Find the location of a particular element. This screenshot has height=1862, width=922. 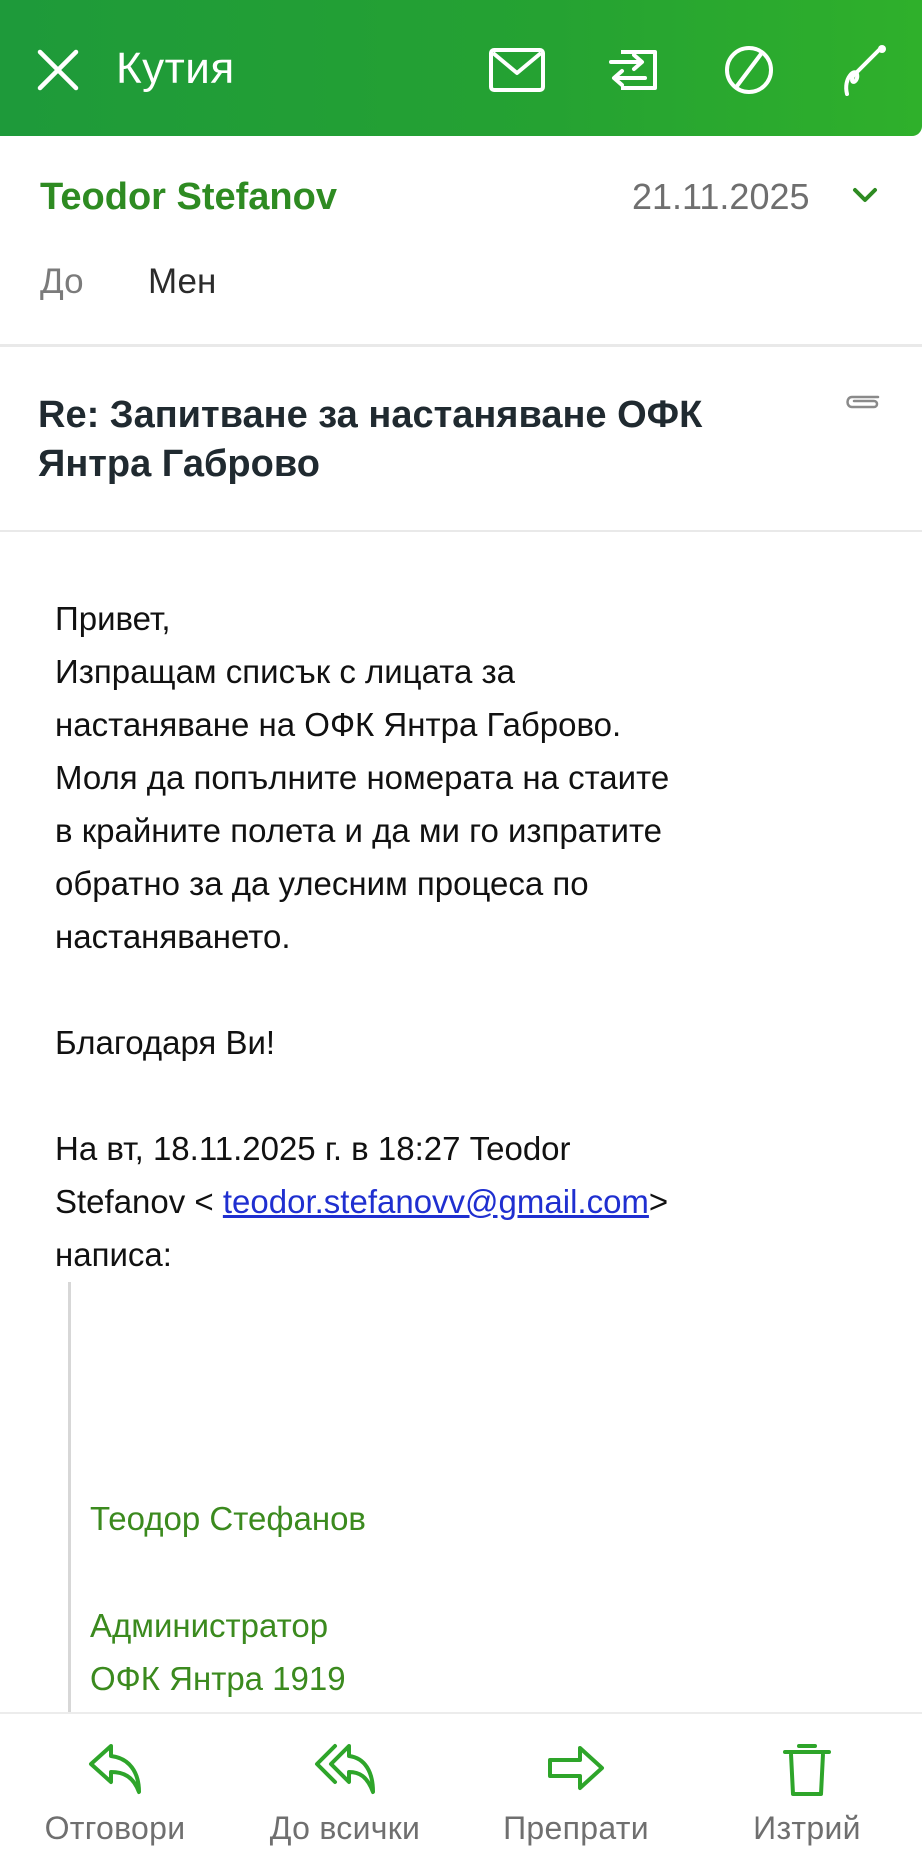

move-to-icon is located at coordinates (633, 70).